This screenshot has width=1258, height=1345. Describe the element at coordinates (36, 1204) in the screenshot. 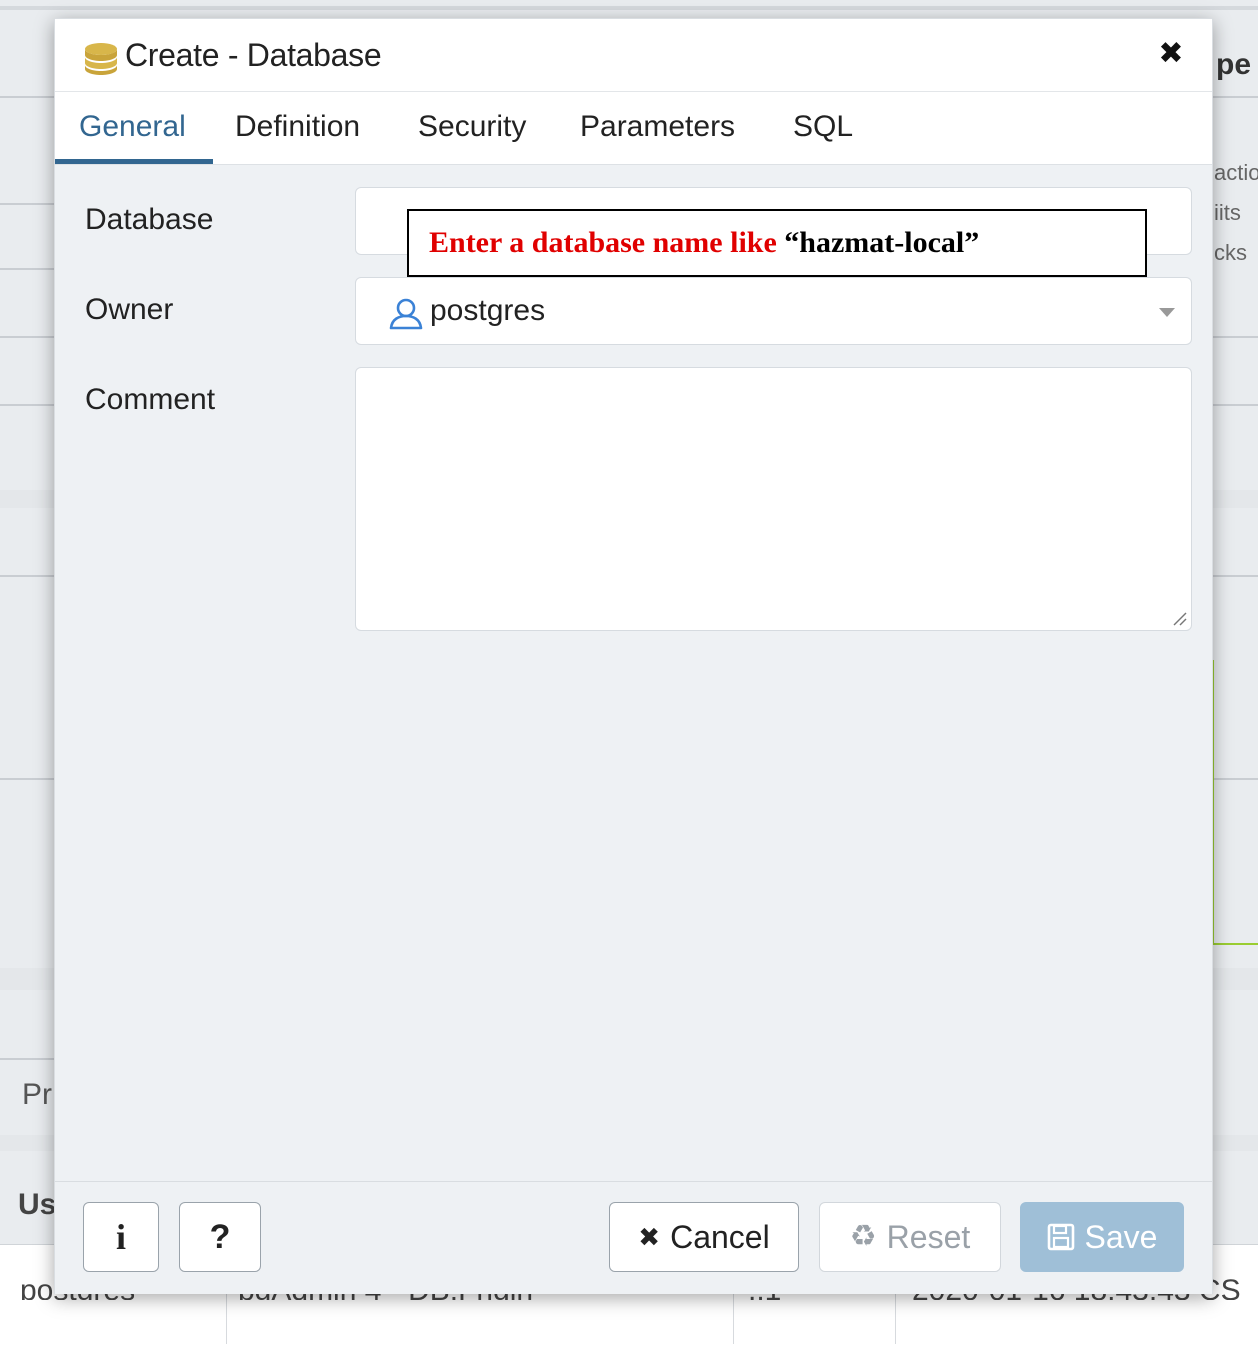

I see `bg-column-header-partial: Us` at that location.